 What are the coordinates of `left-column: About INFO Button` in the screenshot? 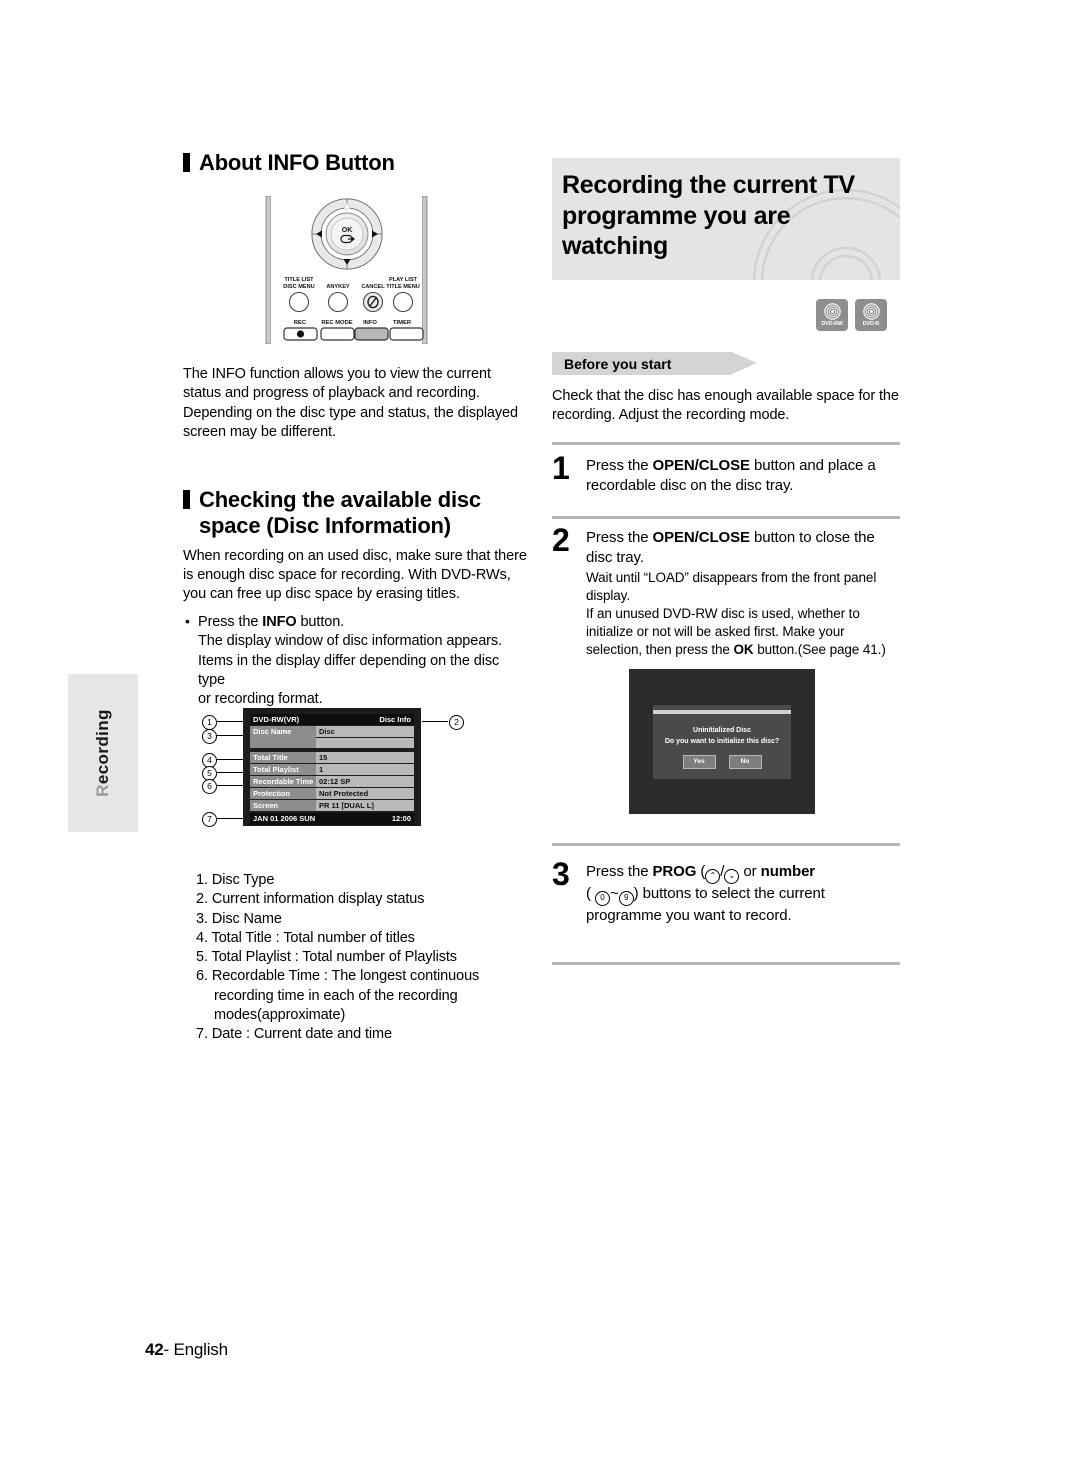 It's located at (353, 166).